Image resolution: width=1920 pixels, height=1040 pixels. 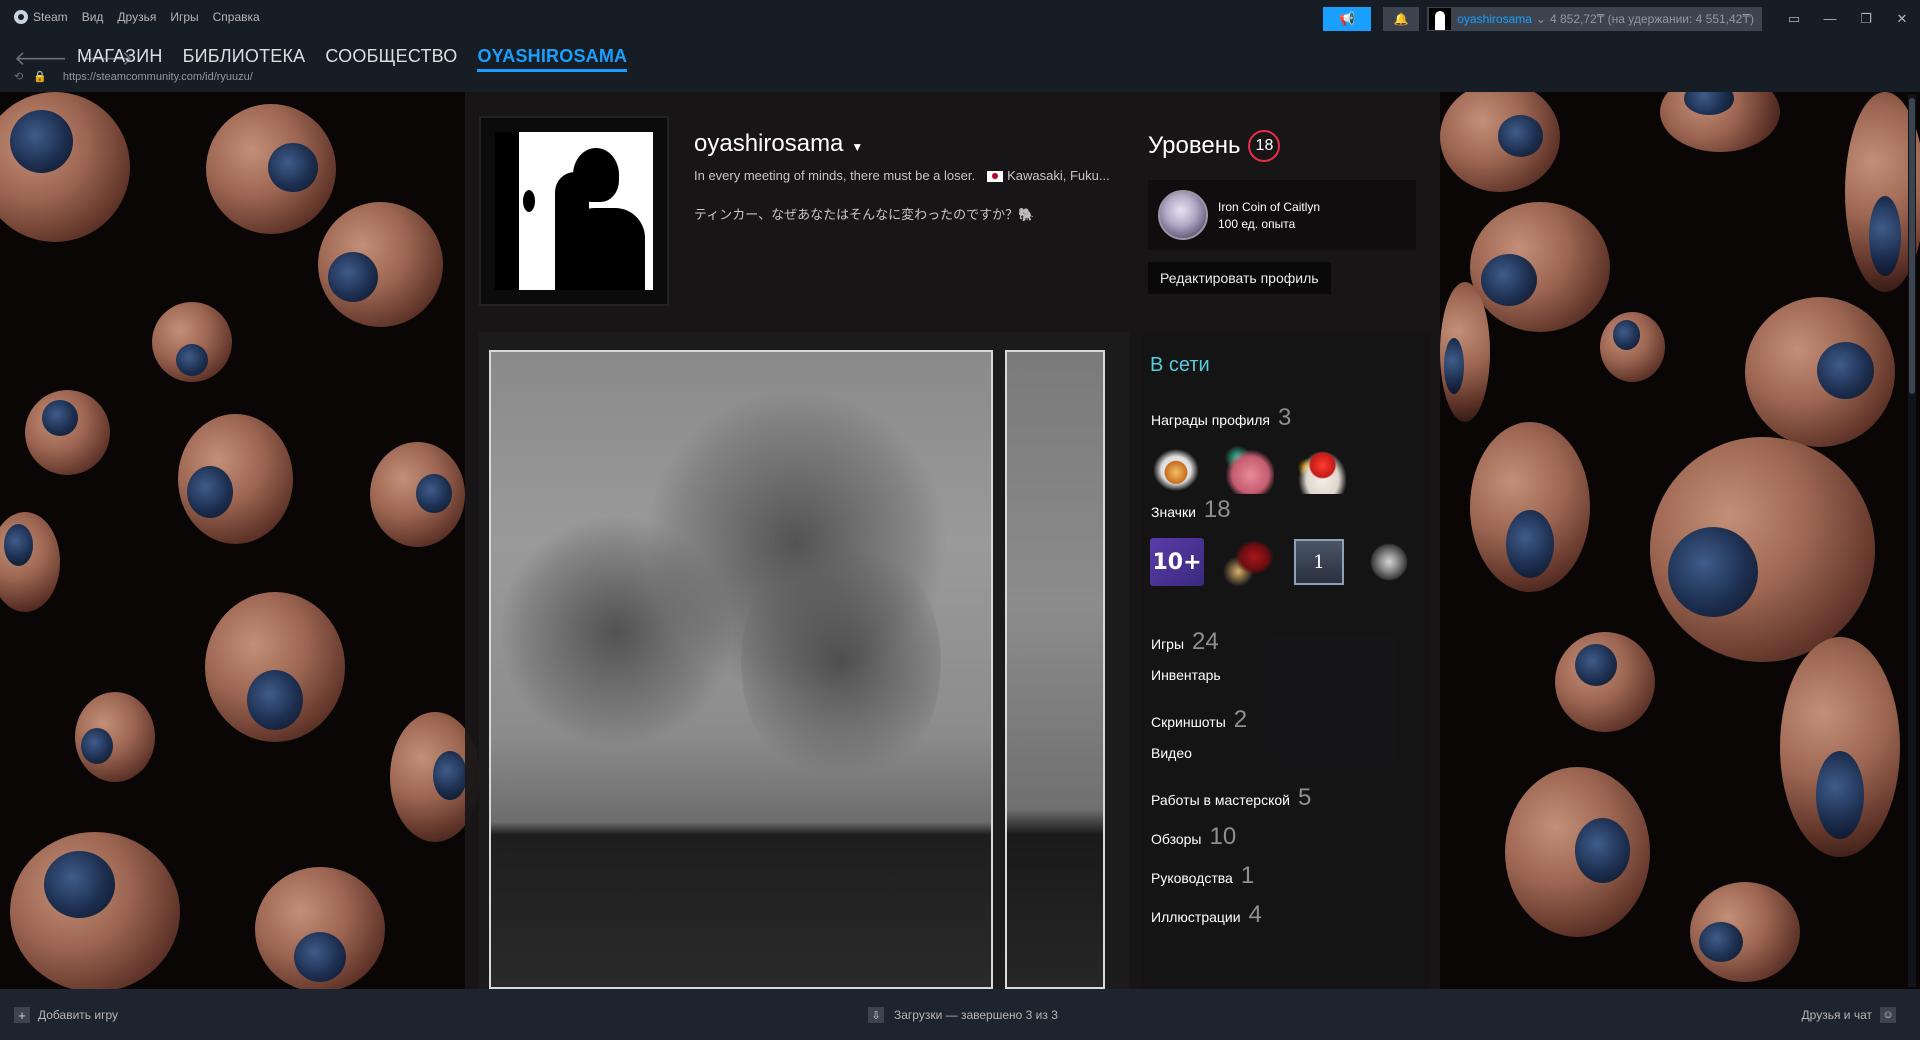 I want to click on winged-award-icon, so click(x=1176, y=470).